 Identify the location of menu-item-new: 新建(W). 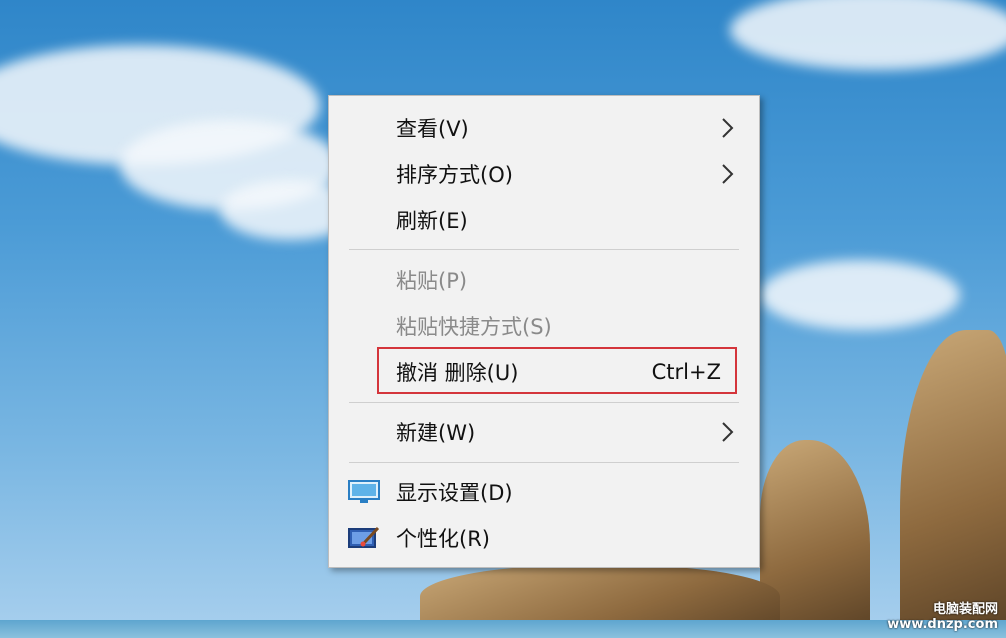
(544, 432).